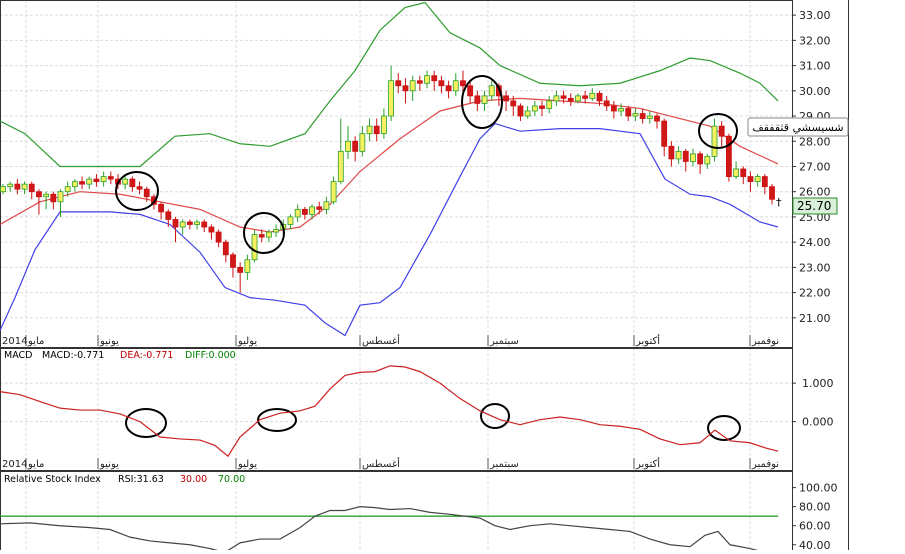 Image resolution: width=905 pixels, height=554 pixels. What do you see at coordinates (815, 192) in the screenshot?
I see `price-tick-label: 26.00` at bounding box center [815, 192].